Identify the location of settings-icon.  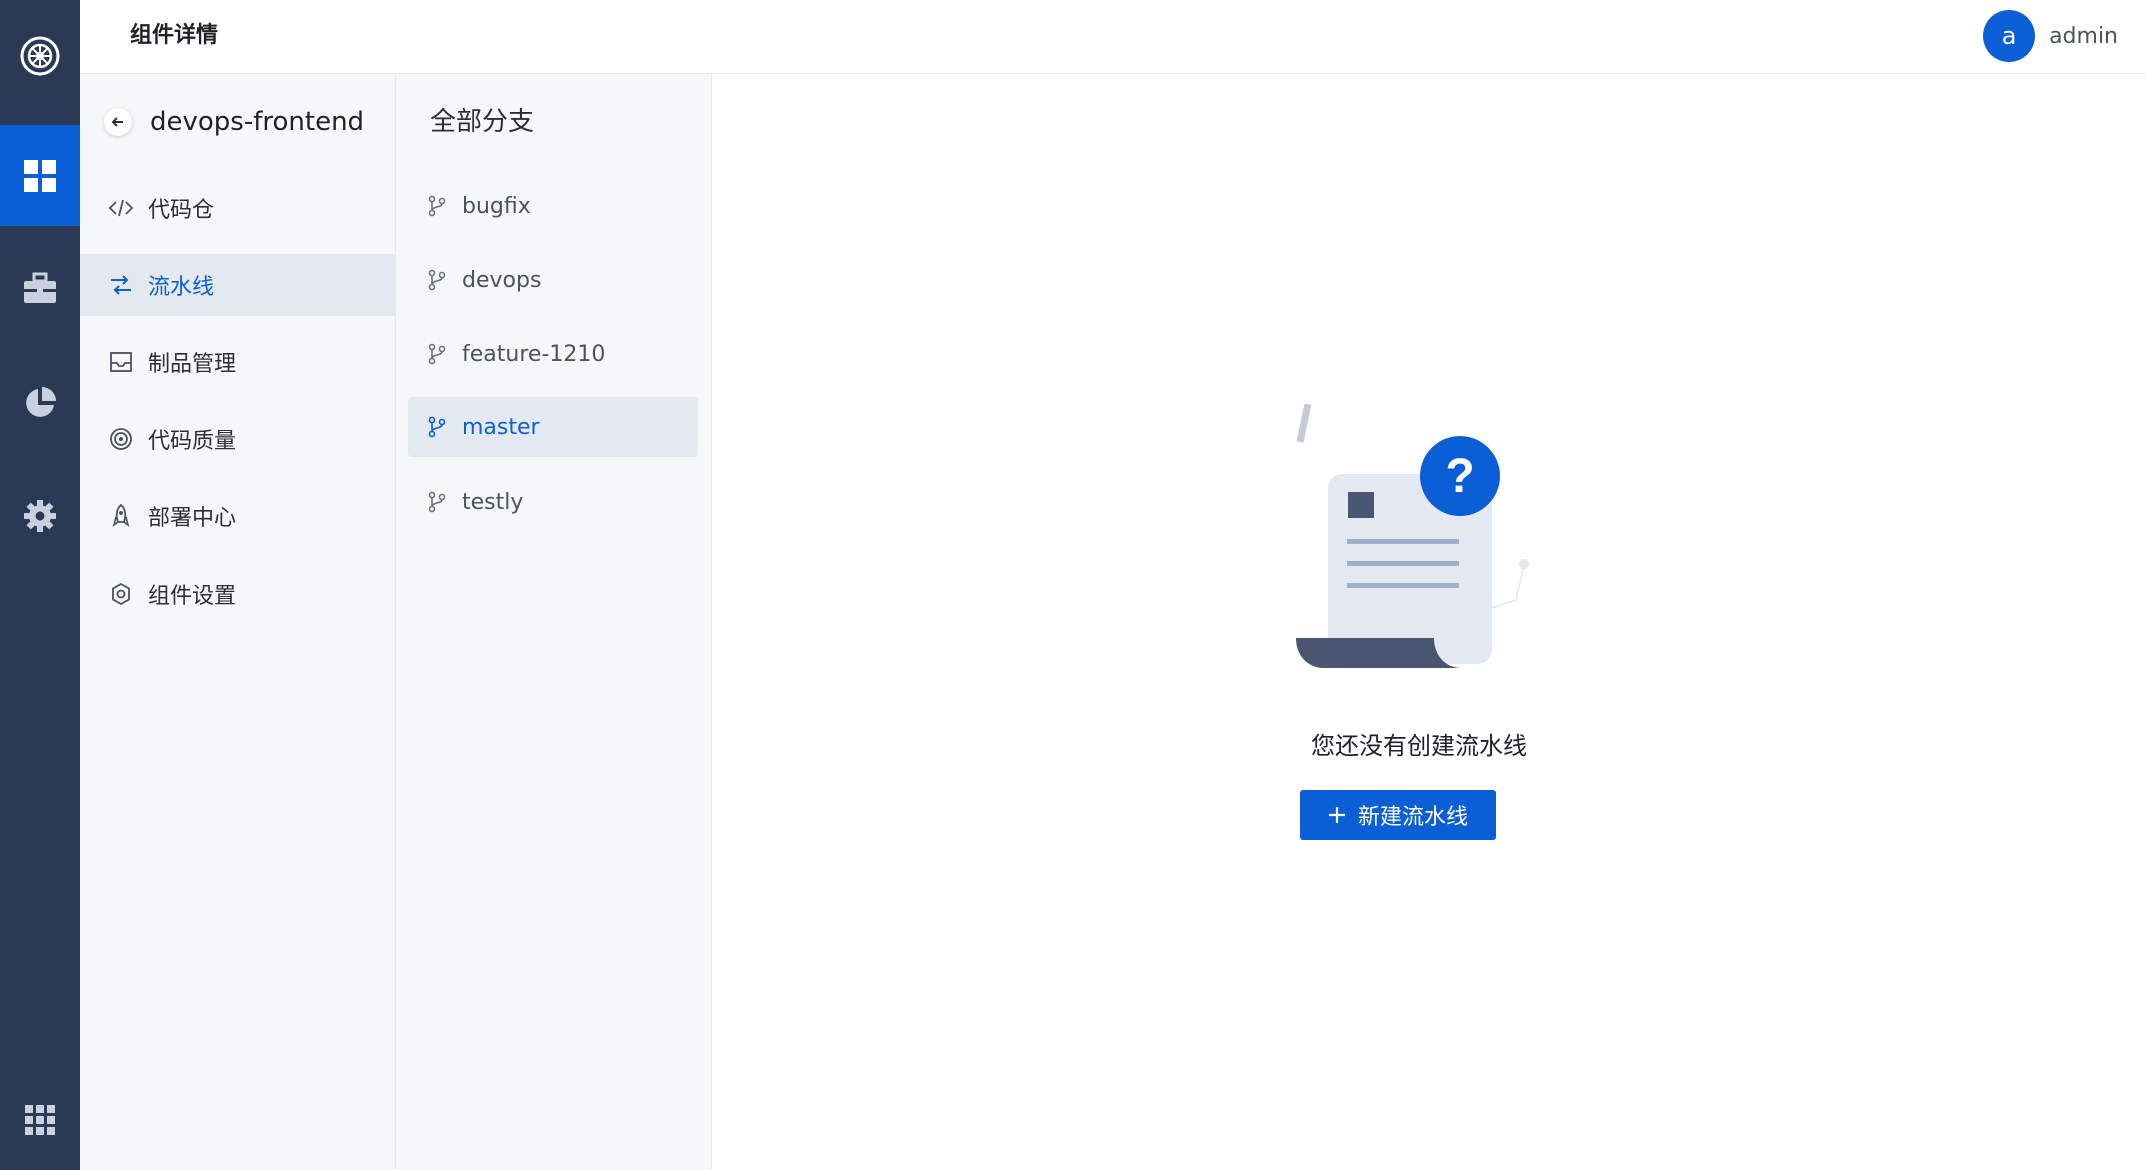
(121, 594).